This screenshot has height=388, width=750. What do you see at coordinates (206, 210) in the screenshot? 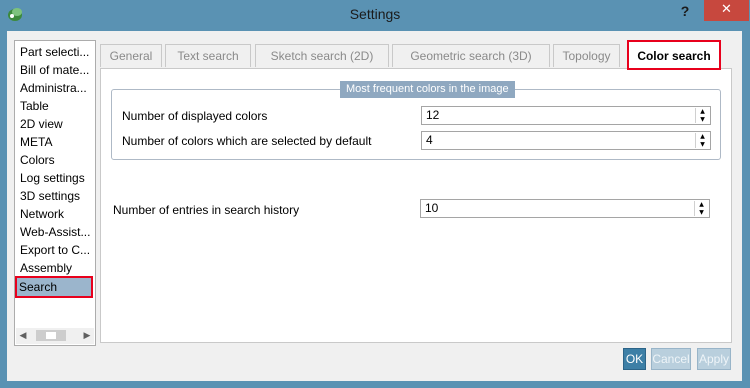
I see `search-history-label: Number of entries in search history` at bounding box center [206, 210].